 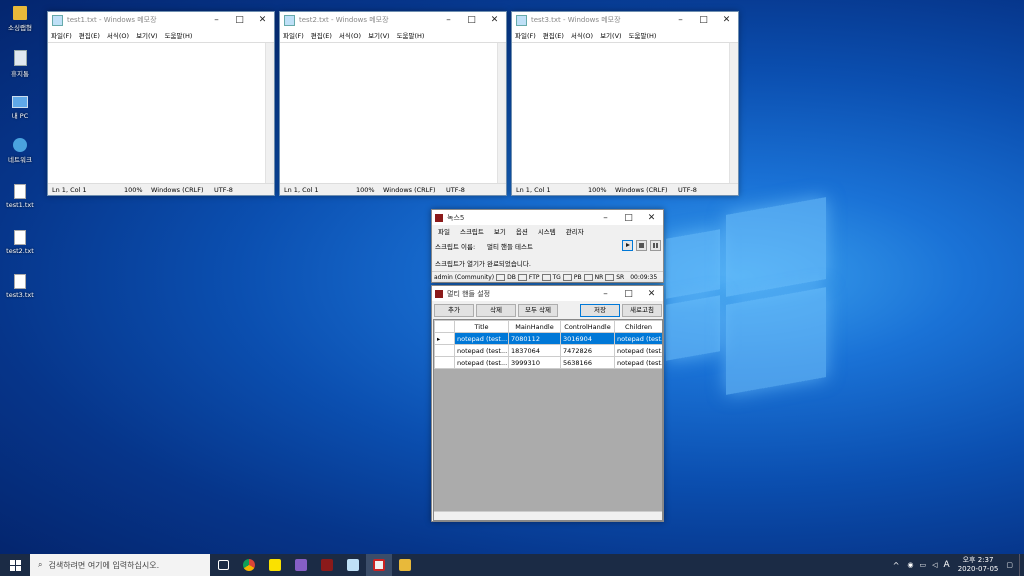 I want to click on file-explorer-button, so click(x=405, y=565).